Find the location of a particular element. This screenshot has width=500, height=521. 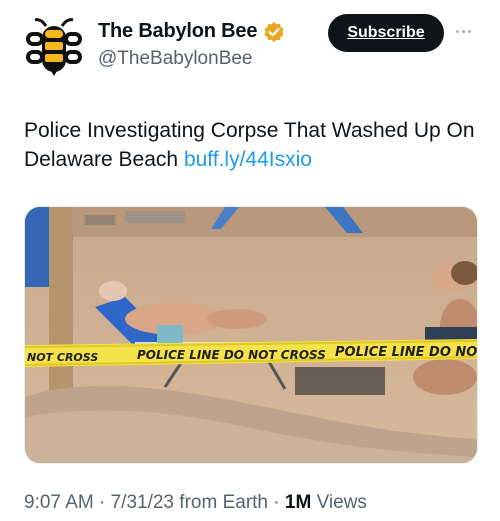

tweet-time: 9:07 AM is located at coordinates (59, 502).